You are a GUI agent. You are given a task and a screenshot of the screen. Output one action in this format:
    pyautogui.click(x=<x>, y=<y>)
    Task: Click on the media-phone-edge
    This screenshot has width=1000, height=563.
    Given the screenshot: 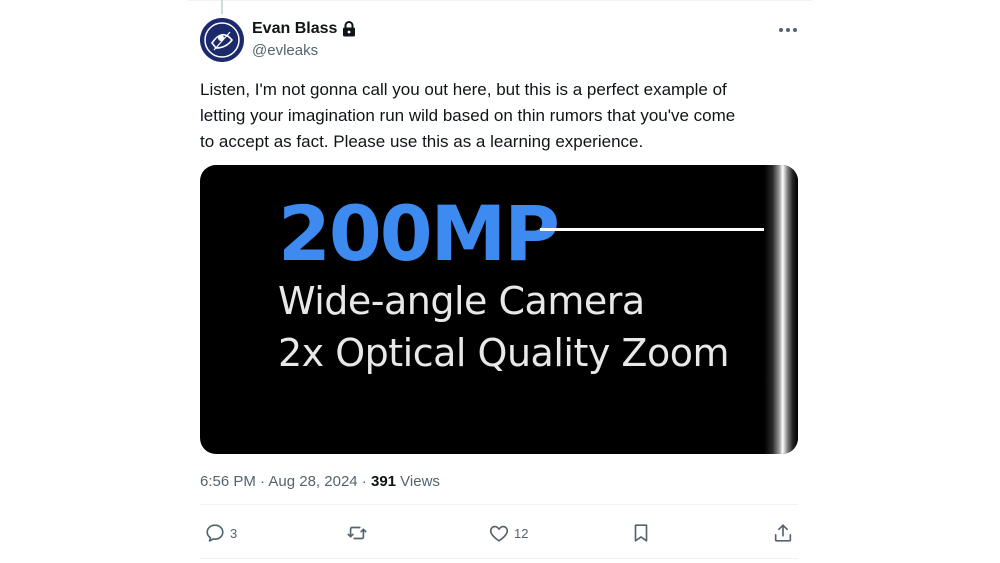 What is the action you would take?
    pyautogui.click(x=781, y=309)
    